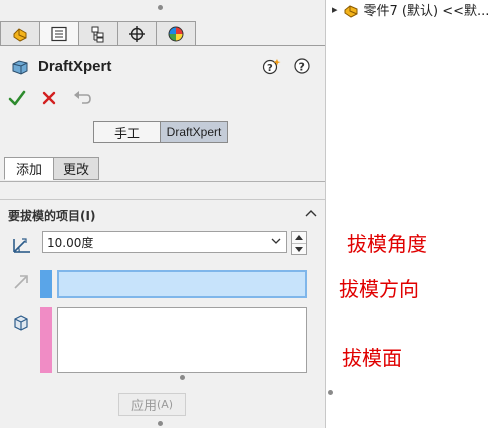 The image size is (499, 428). I want to click on draft-angle-icon, so click(21, 245).